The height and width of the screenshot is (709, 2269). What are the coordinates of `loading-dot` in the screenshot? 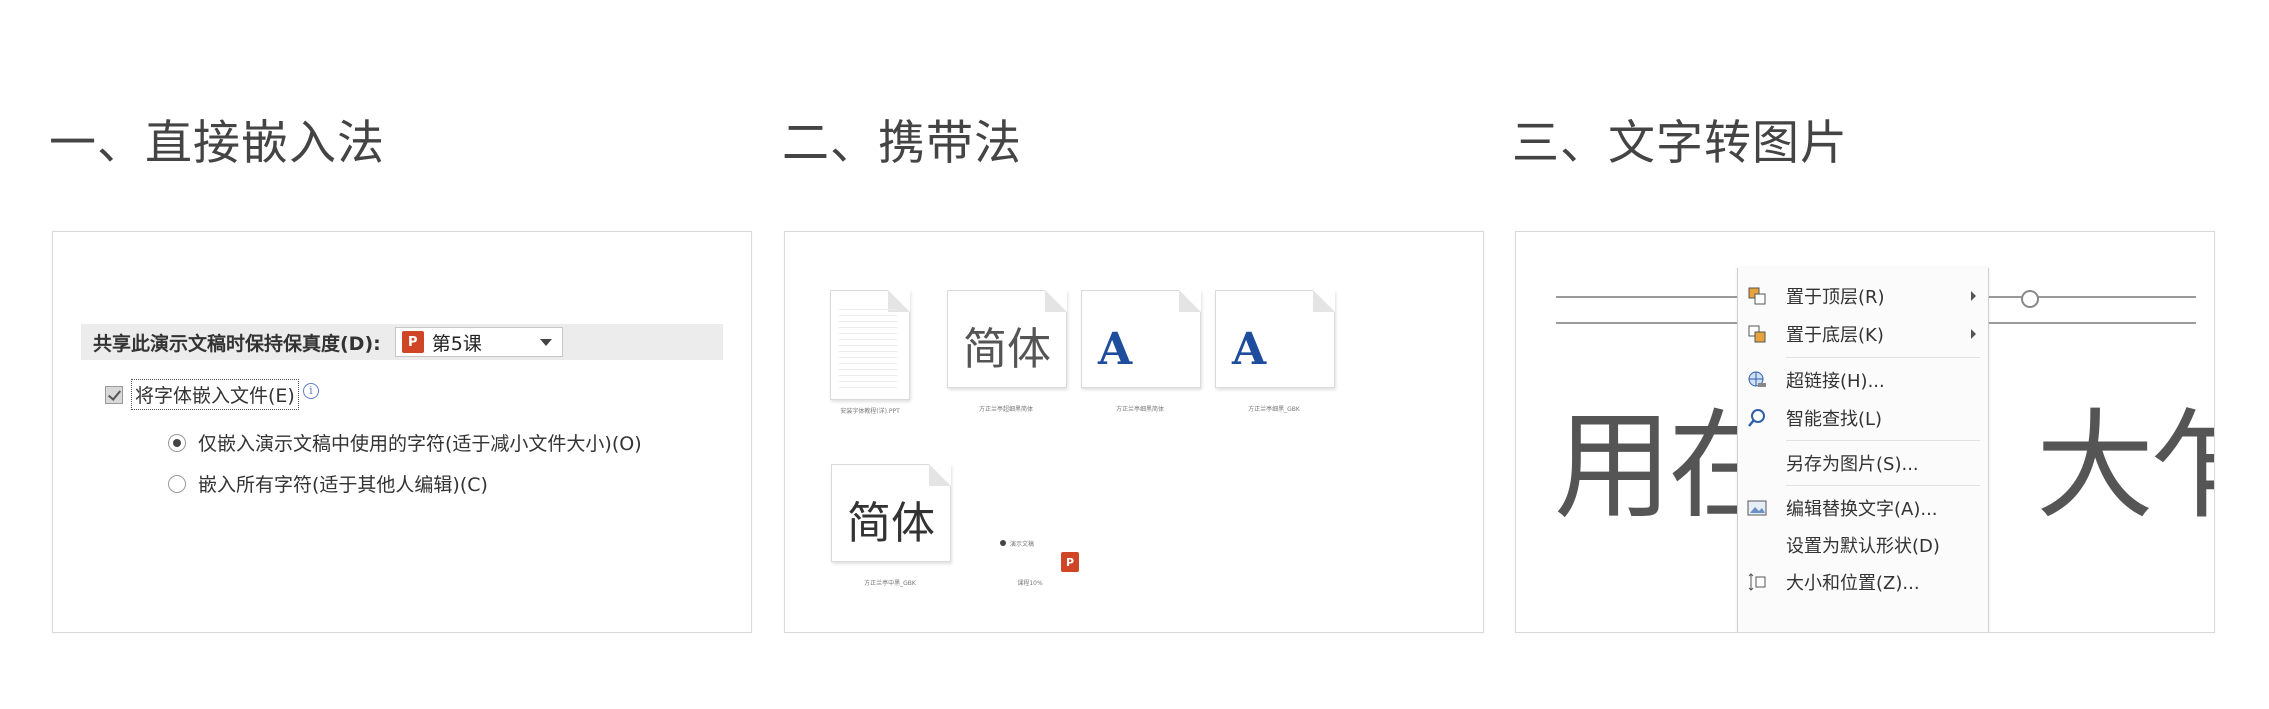 It's located at (1003, 543).